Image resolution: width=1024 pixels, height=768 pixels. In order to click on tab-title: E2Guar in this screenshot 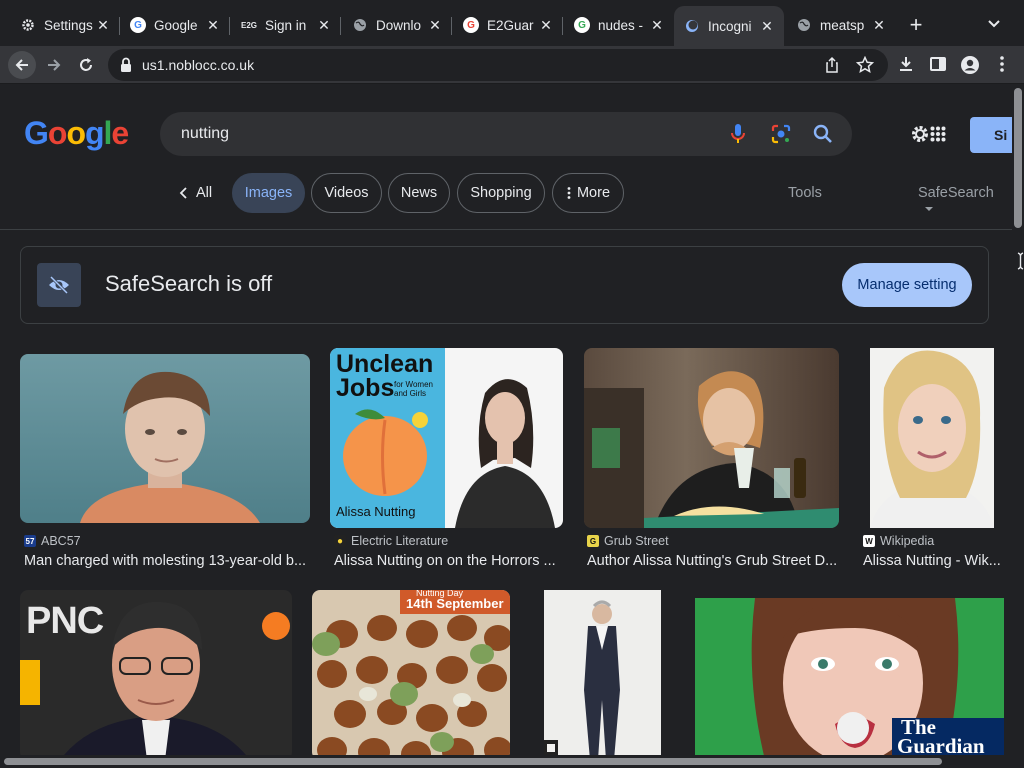, I will do `click(510, 25)`.